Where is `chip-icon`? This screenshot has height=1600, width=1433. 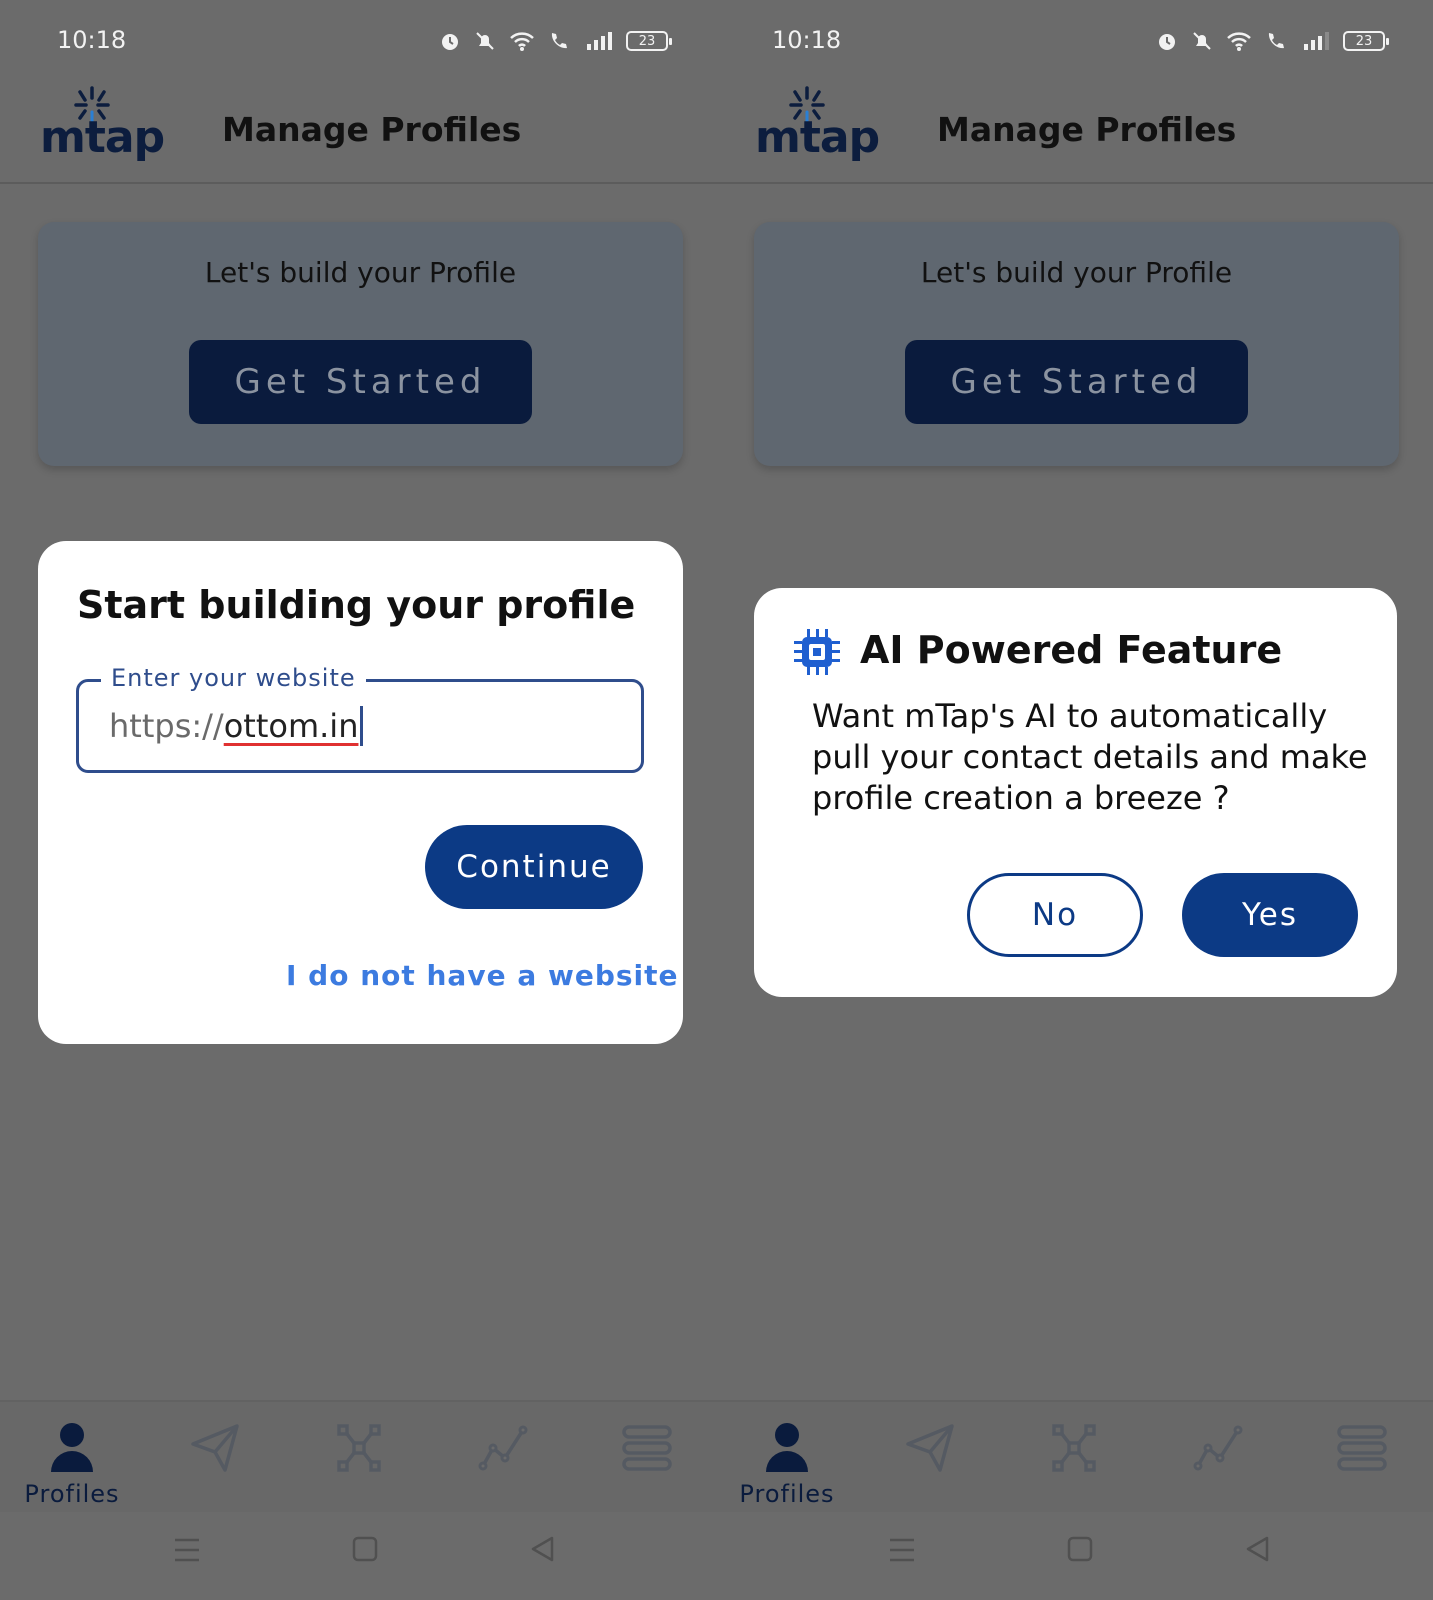 chip-icon is located at coordinates (817, 654).